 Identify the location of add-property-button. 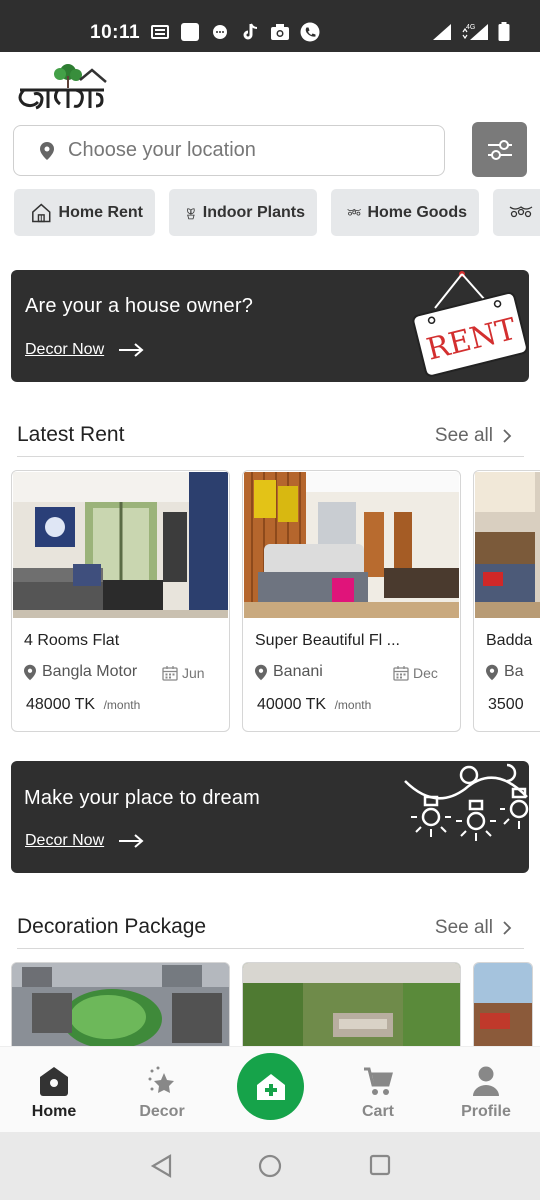
(270, 1086).